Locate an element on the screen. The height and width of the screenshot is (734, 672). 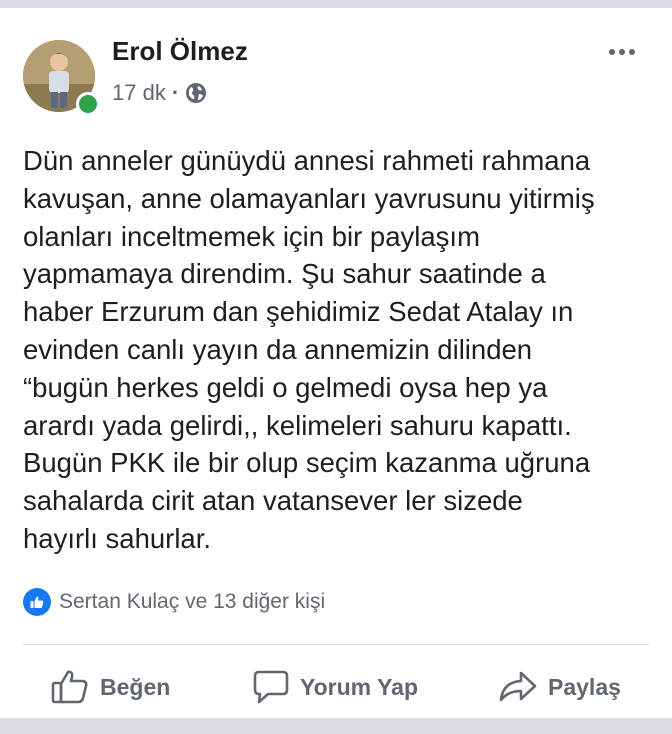
comment-label: Yorum Yap is located at coordinates (359, 686).